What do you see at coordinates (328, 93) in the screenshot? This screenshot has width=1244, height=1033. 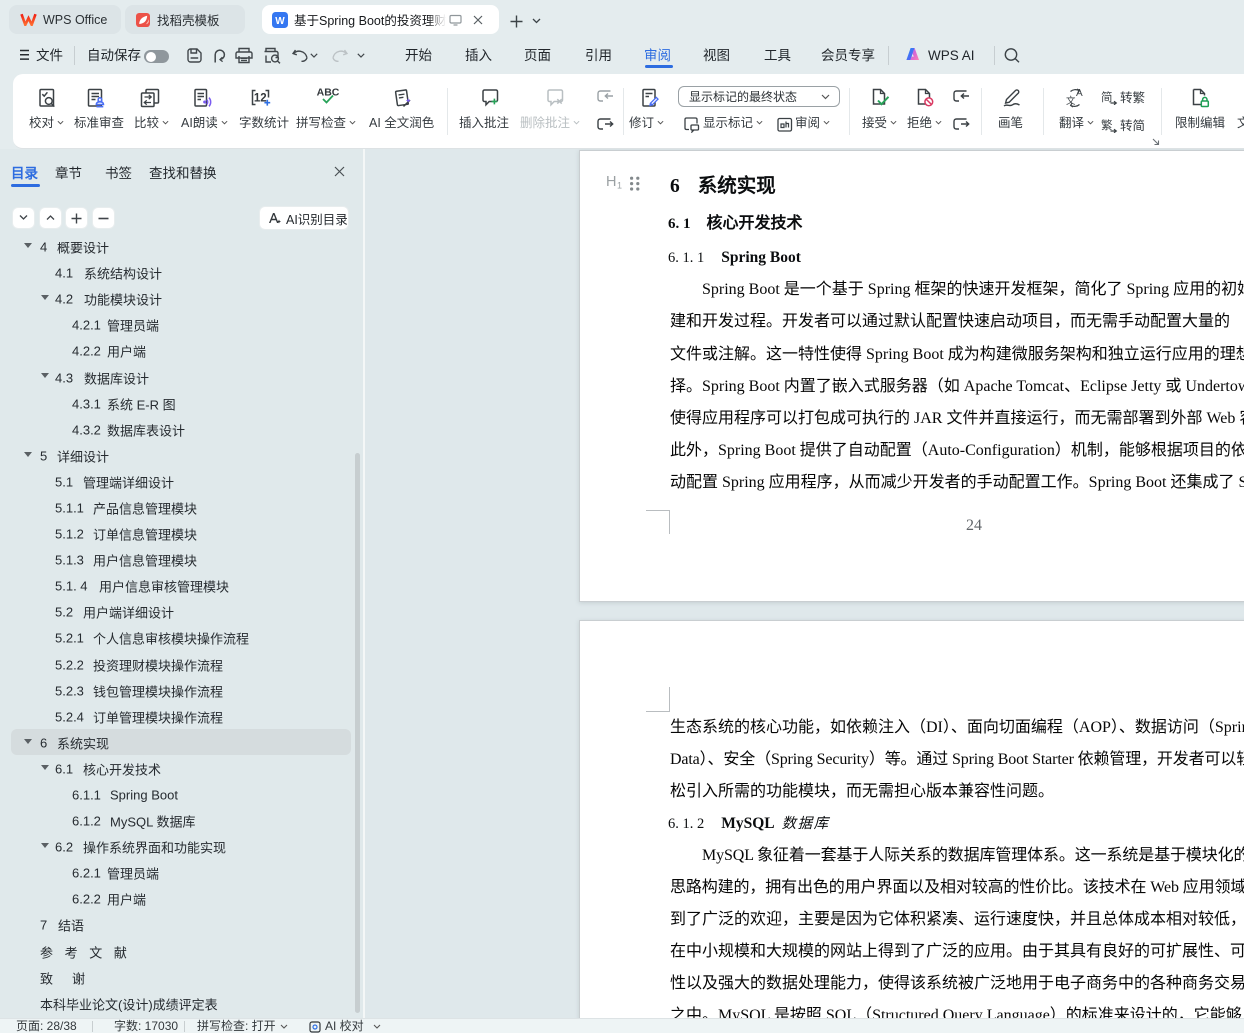 I see `svg-text: ABC` at bounding box center [328, 93].